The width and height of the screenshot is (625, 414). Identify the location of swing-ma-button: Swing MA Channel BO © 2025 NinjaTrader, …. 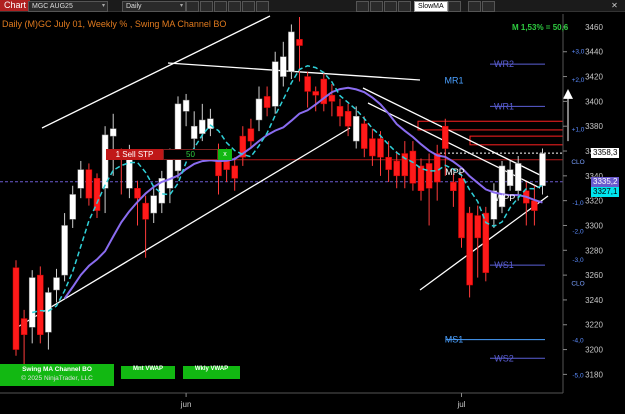
(57, 375).